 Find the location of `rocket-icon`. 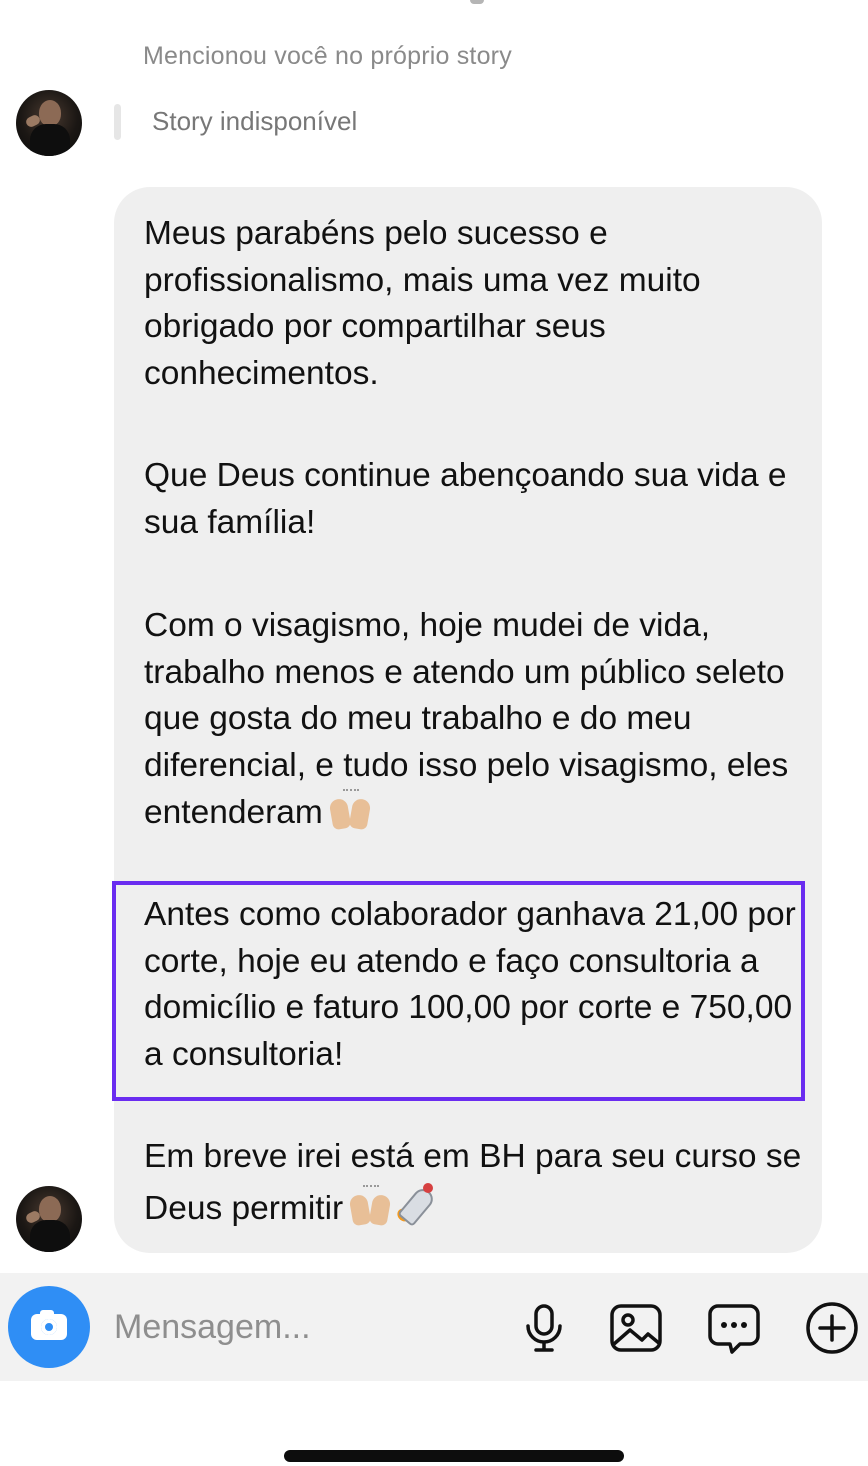

rocket-icon is located at coordinates (417, 1204).